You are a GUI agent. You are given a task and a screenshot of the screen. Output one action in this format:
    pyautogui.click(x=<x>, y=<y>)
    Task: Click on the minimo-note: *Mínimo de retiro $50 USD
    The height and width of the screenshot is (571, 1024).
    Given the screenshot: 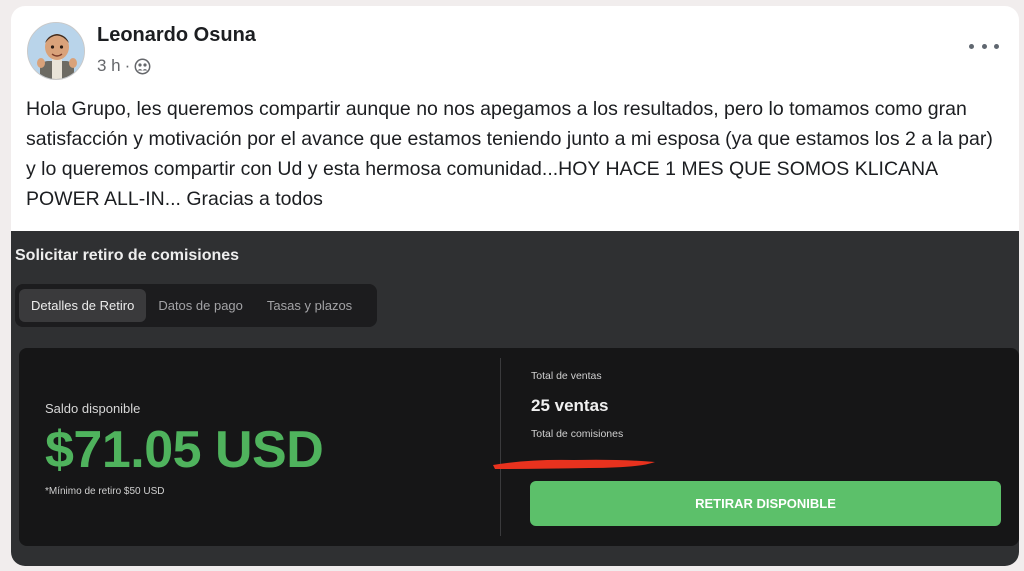 What is the action you would take?
    pyautogui.click(x=105, y=491)
    